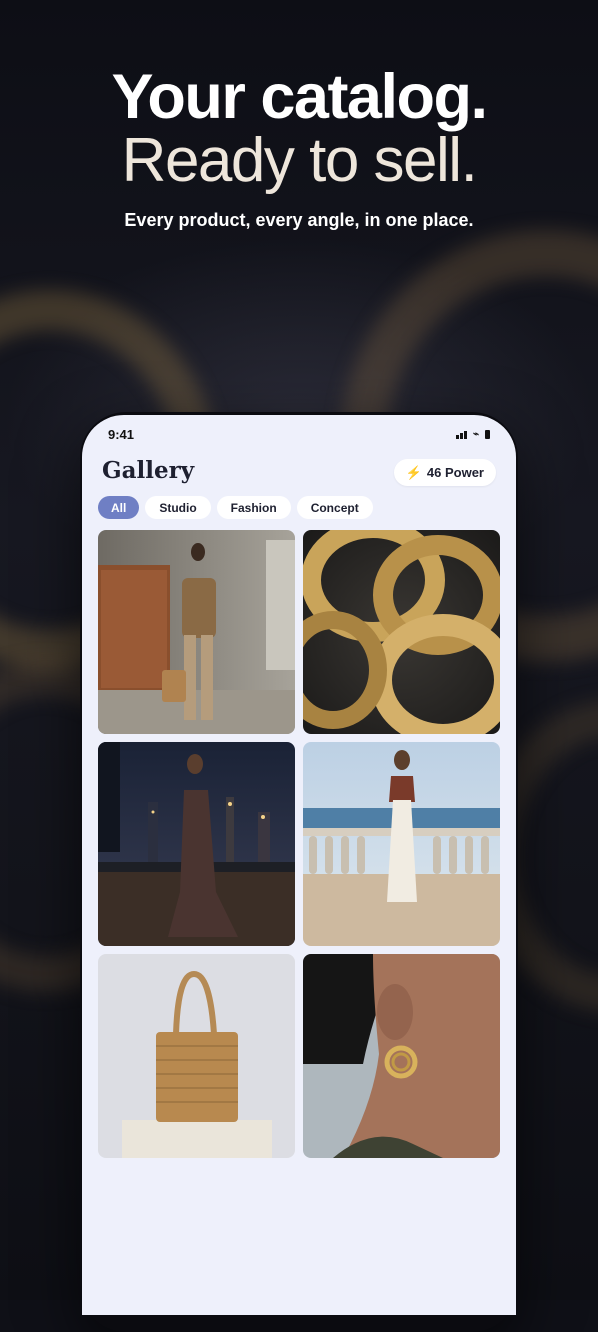 Image resolution: width=598 pixels, height=1332 pixels. I want to click on cellular-signal-icon, so click(461, 434).